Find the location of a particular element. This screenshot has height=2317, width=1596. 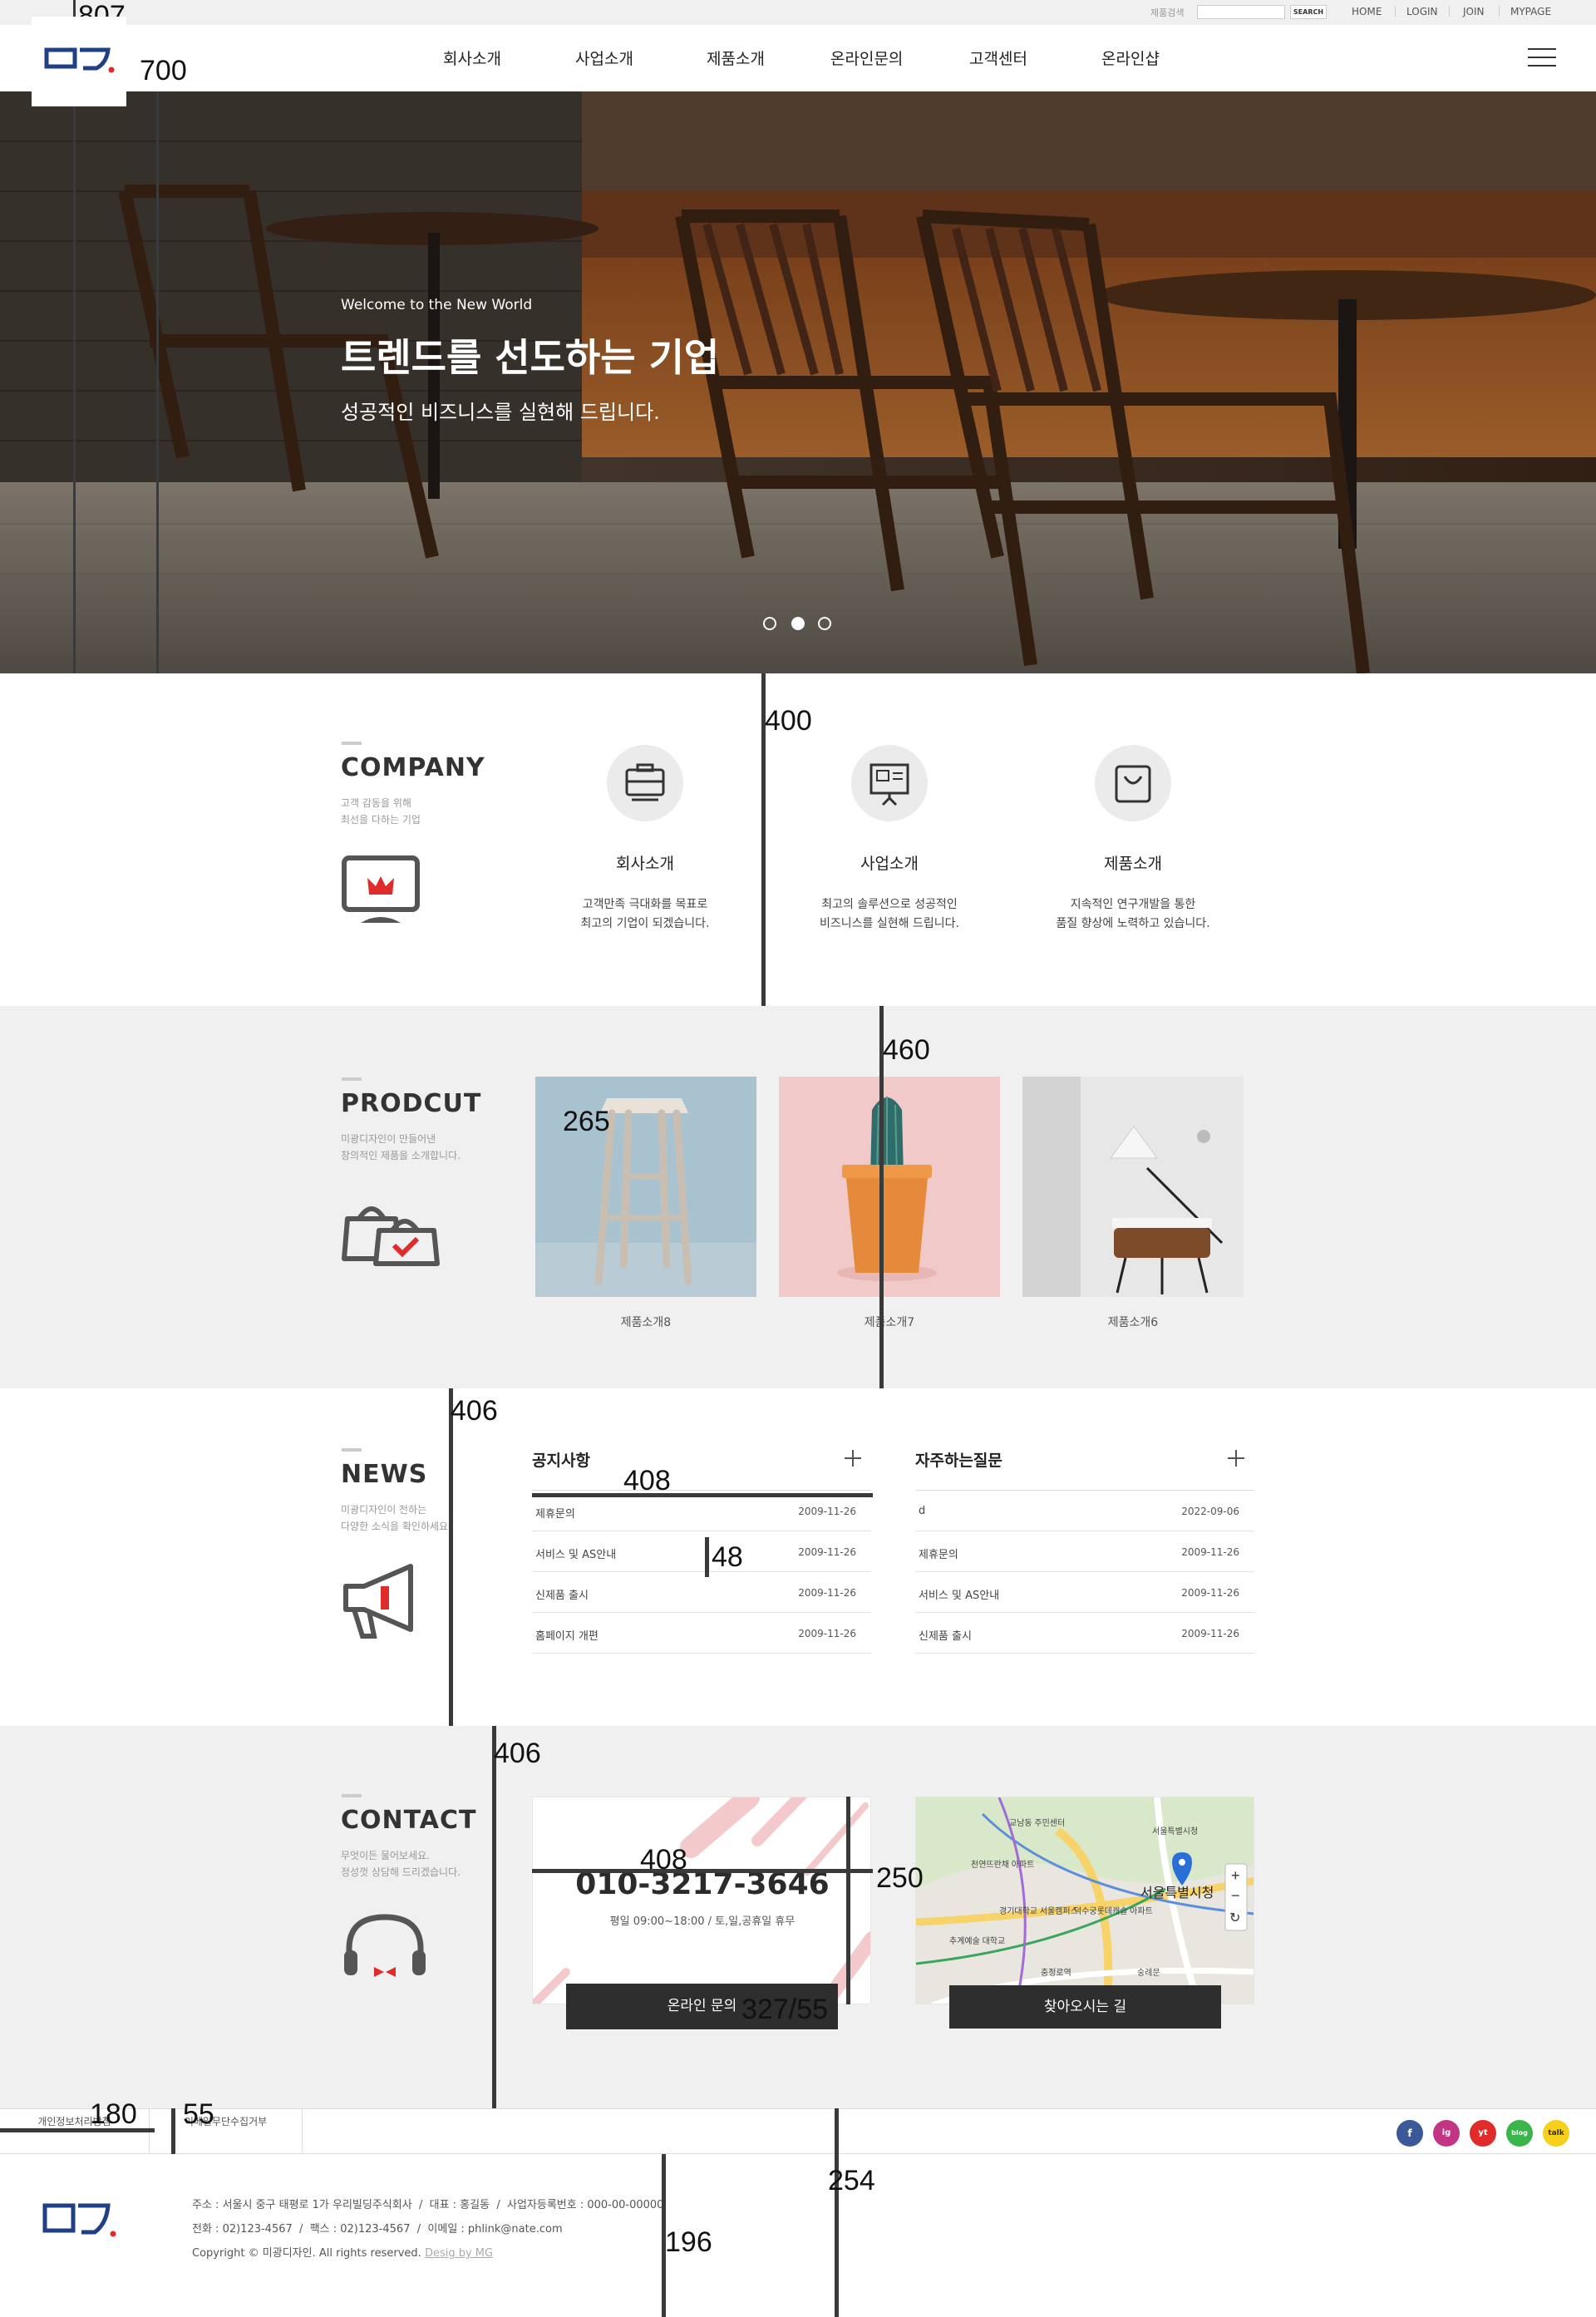

measure-label: 180 is located at coordinates (113, 2114).